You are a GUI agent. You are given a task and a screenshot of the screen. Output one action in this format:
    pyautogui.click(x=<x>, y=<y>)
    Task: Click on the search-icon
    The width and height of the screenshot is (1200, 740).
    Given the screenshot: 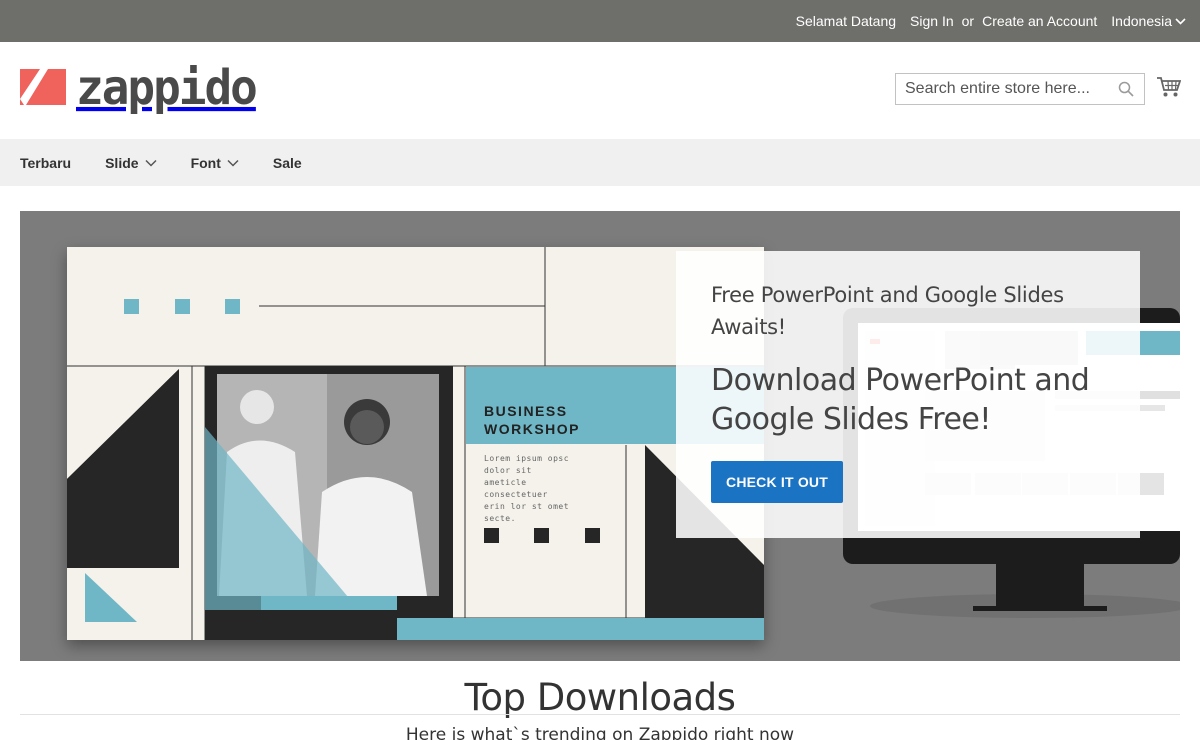 What is the action you would take?
    pyautogui.click(x=1126, y=89)
    